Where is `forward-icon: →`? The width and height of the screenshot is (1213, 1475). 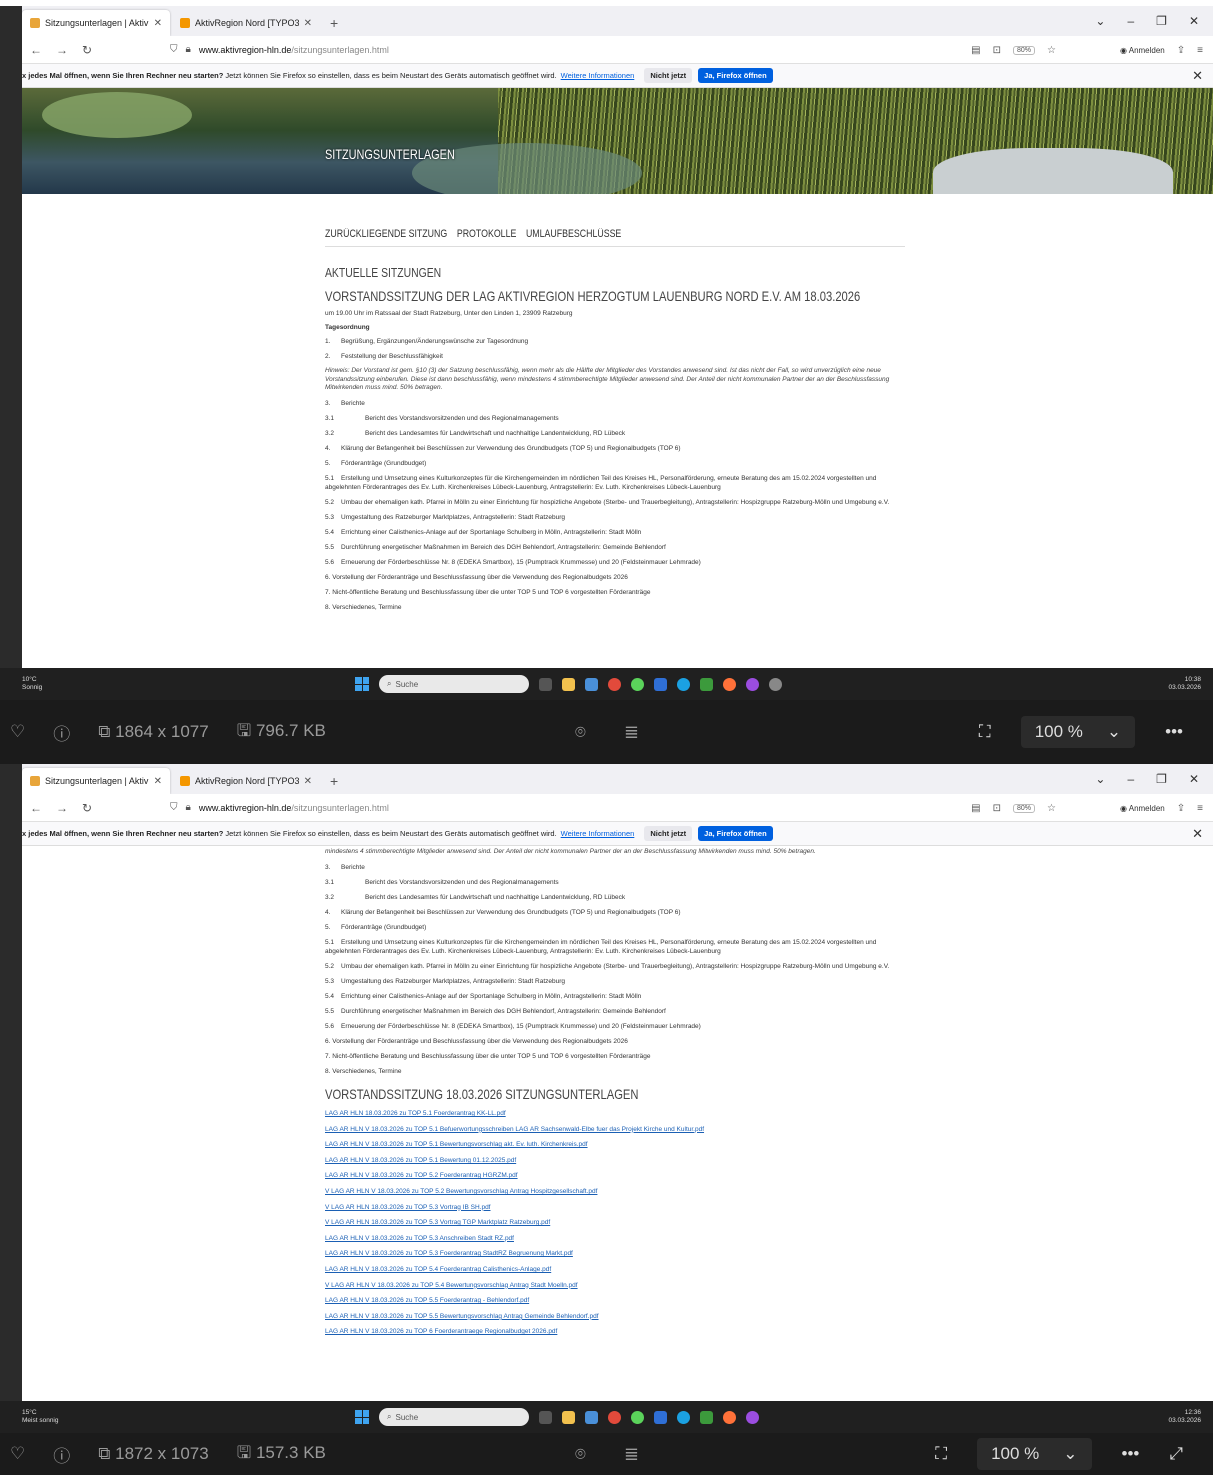
forward-icon: → is located at coordinates (62, 808).